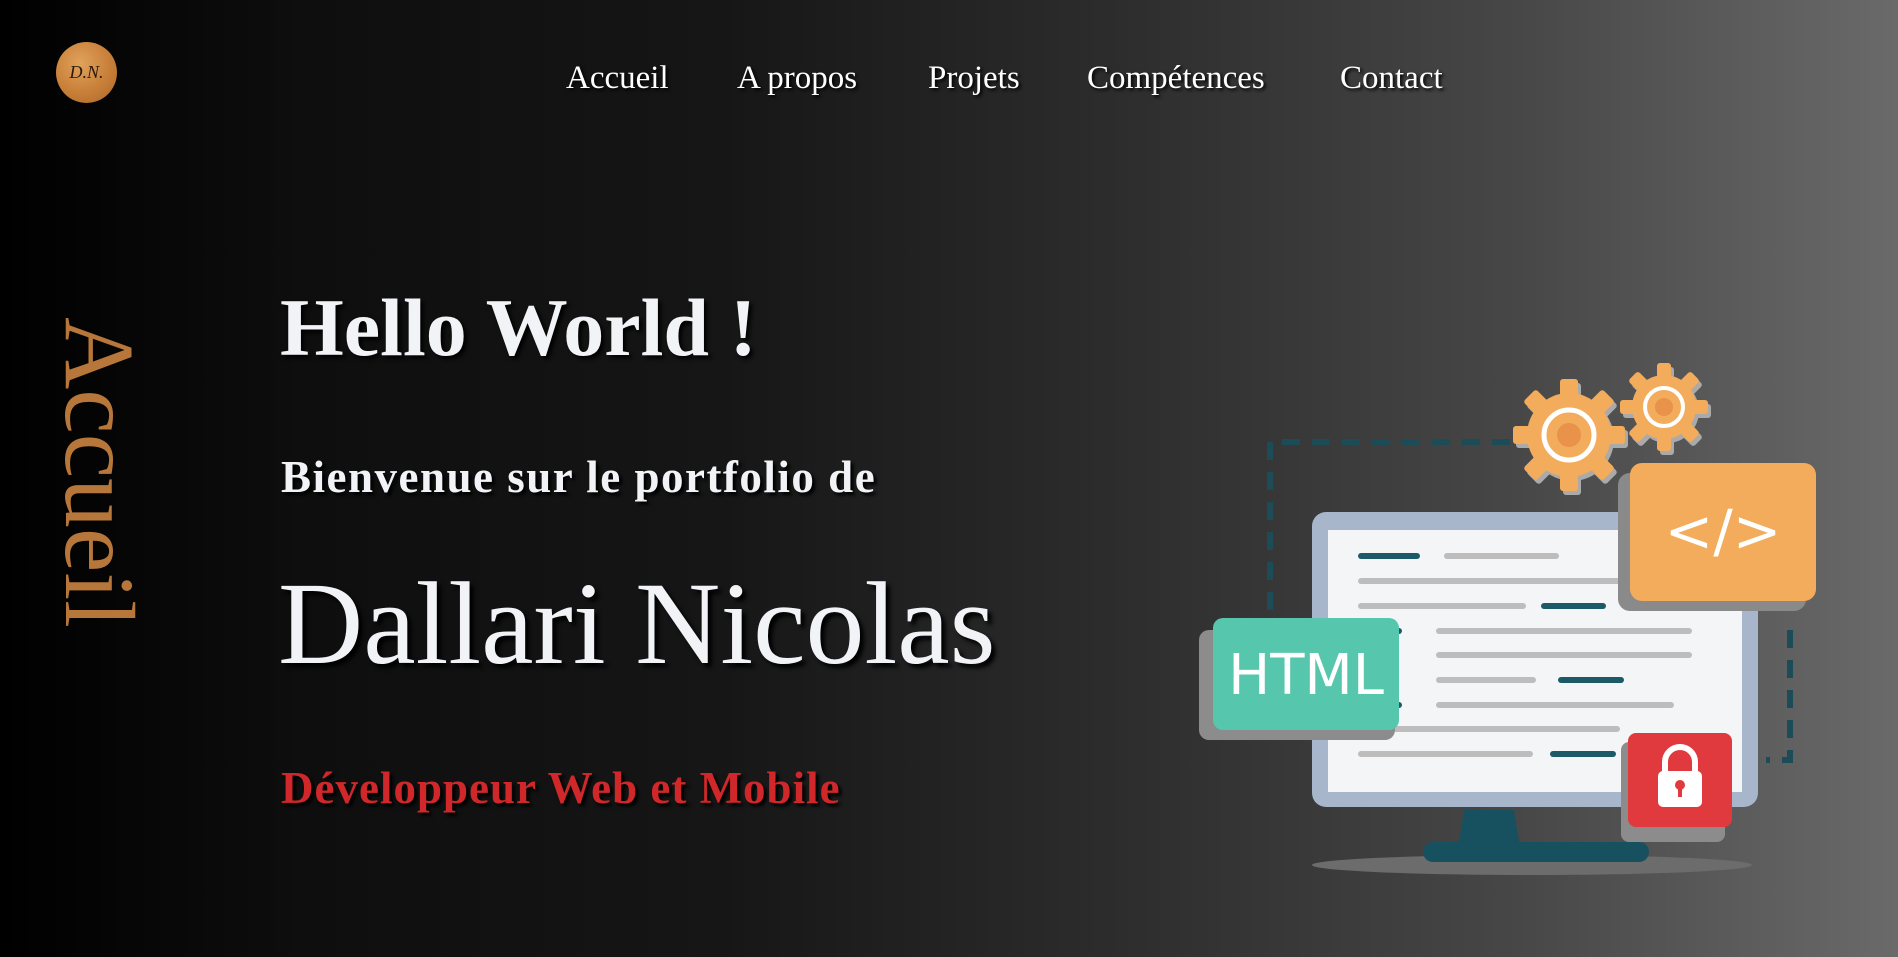  I want to click on html-badge-text: HTML, so click(1306, 675).